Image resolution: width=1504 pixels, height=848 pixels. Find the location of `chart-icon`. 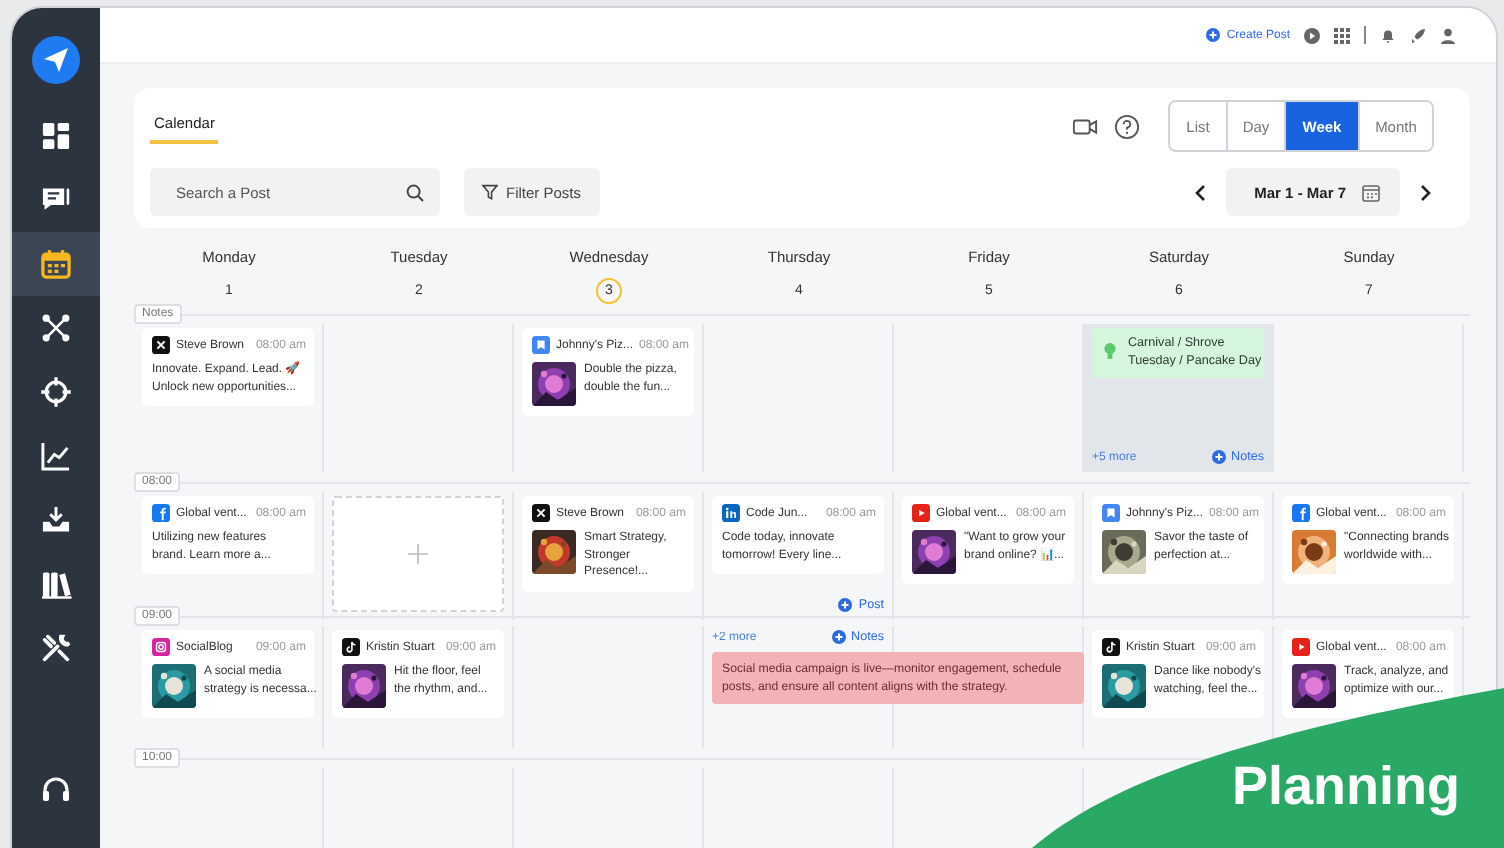

chart-icon is located at coordinates (56, 456).